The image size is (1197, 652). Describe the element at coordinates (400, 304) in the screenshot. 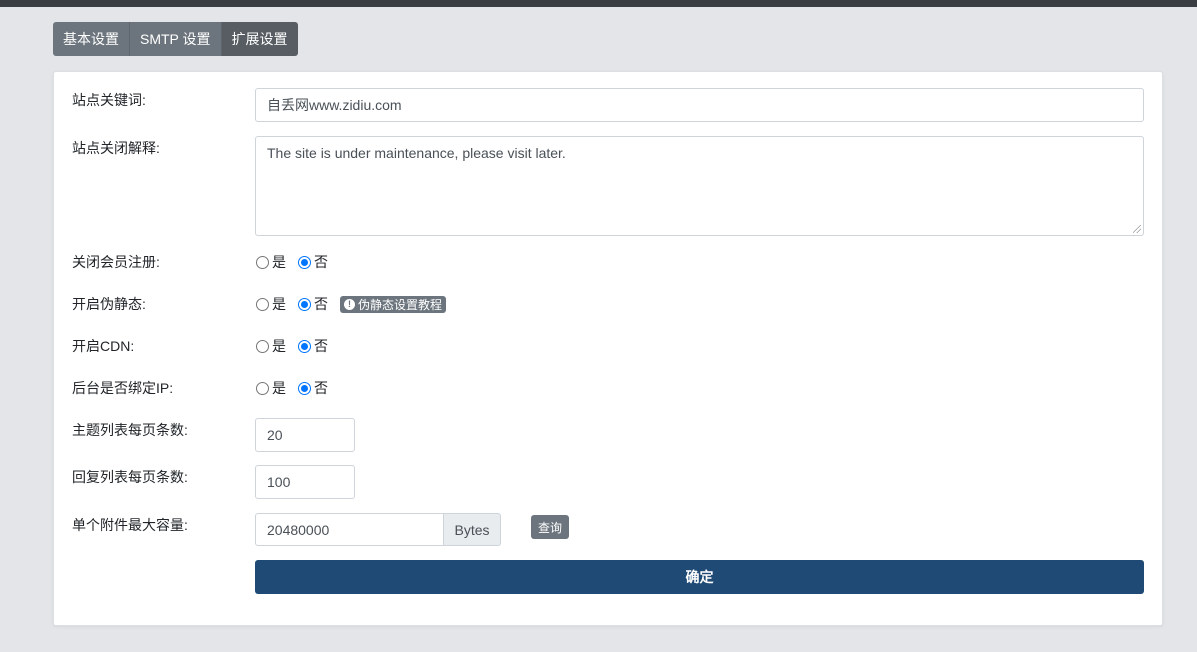

I see `rewrite-tutorial-text: 伪静态设置教程` at that location.